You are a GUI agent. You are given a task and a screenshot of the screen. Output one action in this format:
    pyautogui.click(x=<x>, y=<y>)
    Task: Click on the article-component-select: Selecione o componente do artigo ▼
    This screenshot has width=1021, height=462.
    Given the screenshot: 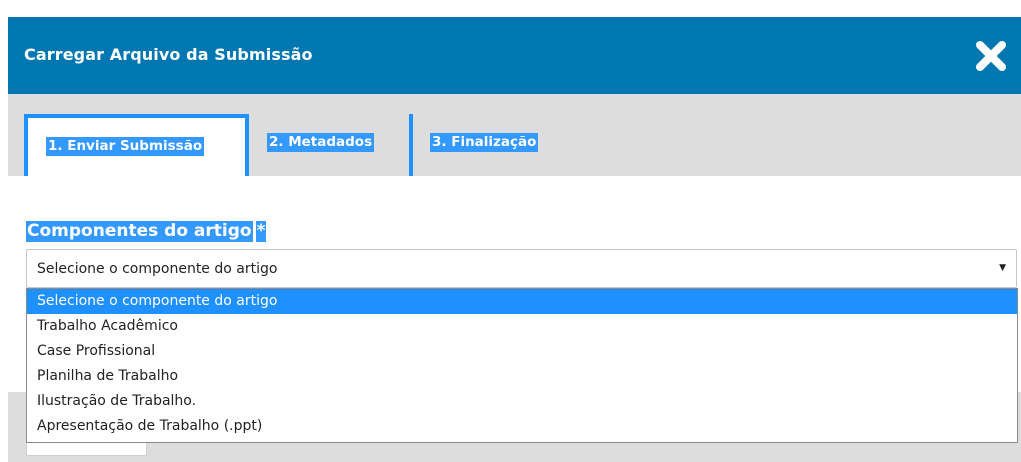 What is the action you would take?
    pyautogui.click(x=521, y=268)
    